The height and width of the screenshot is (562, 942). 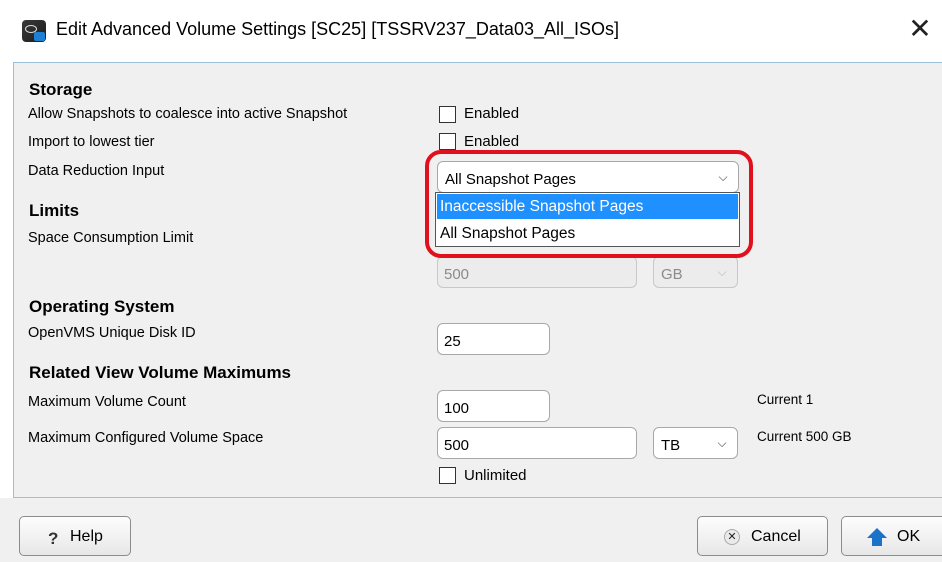 I want to click on close-icon: ✕, so click(x=920, y=29).